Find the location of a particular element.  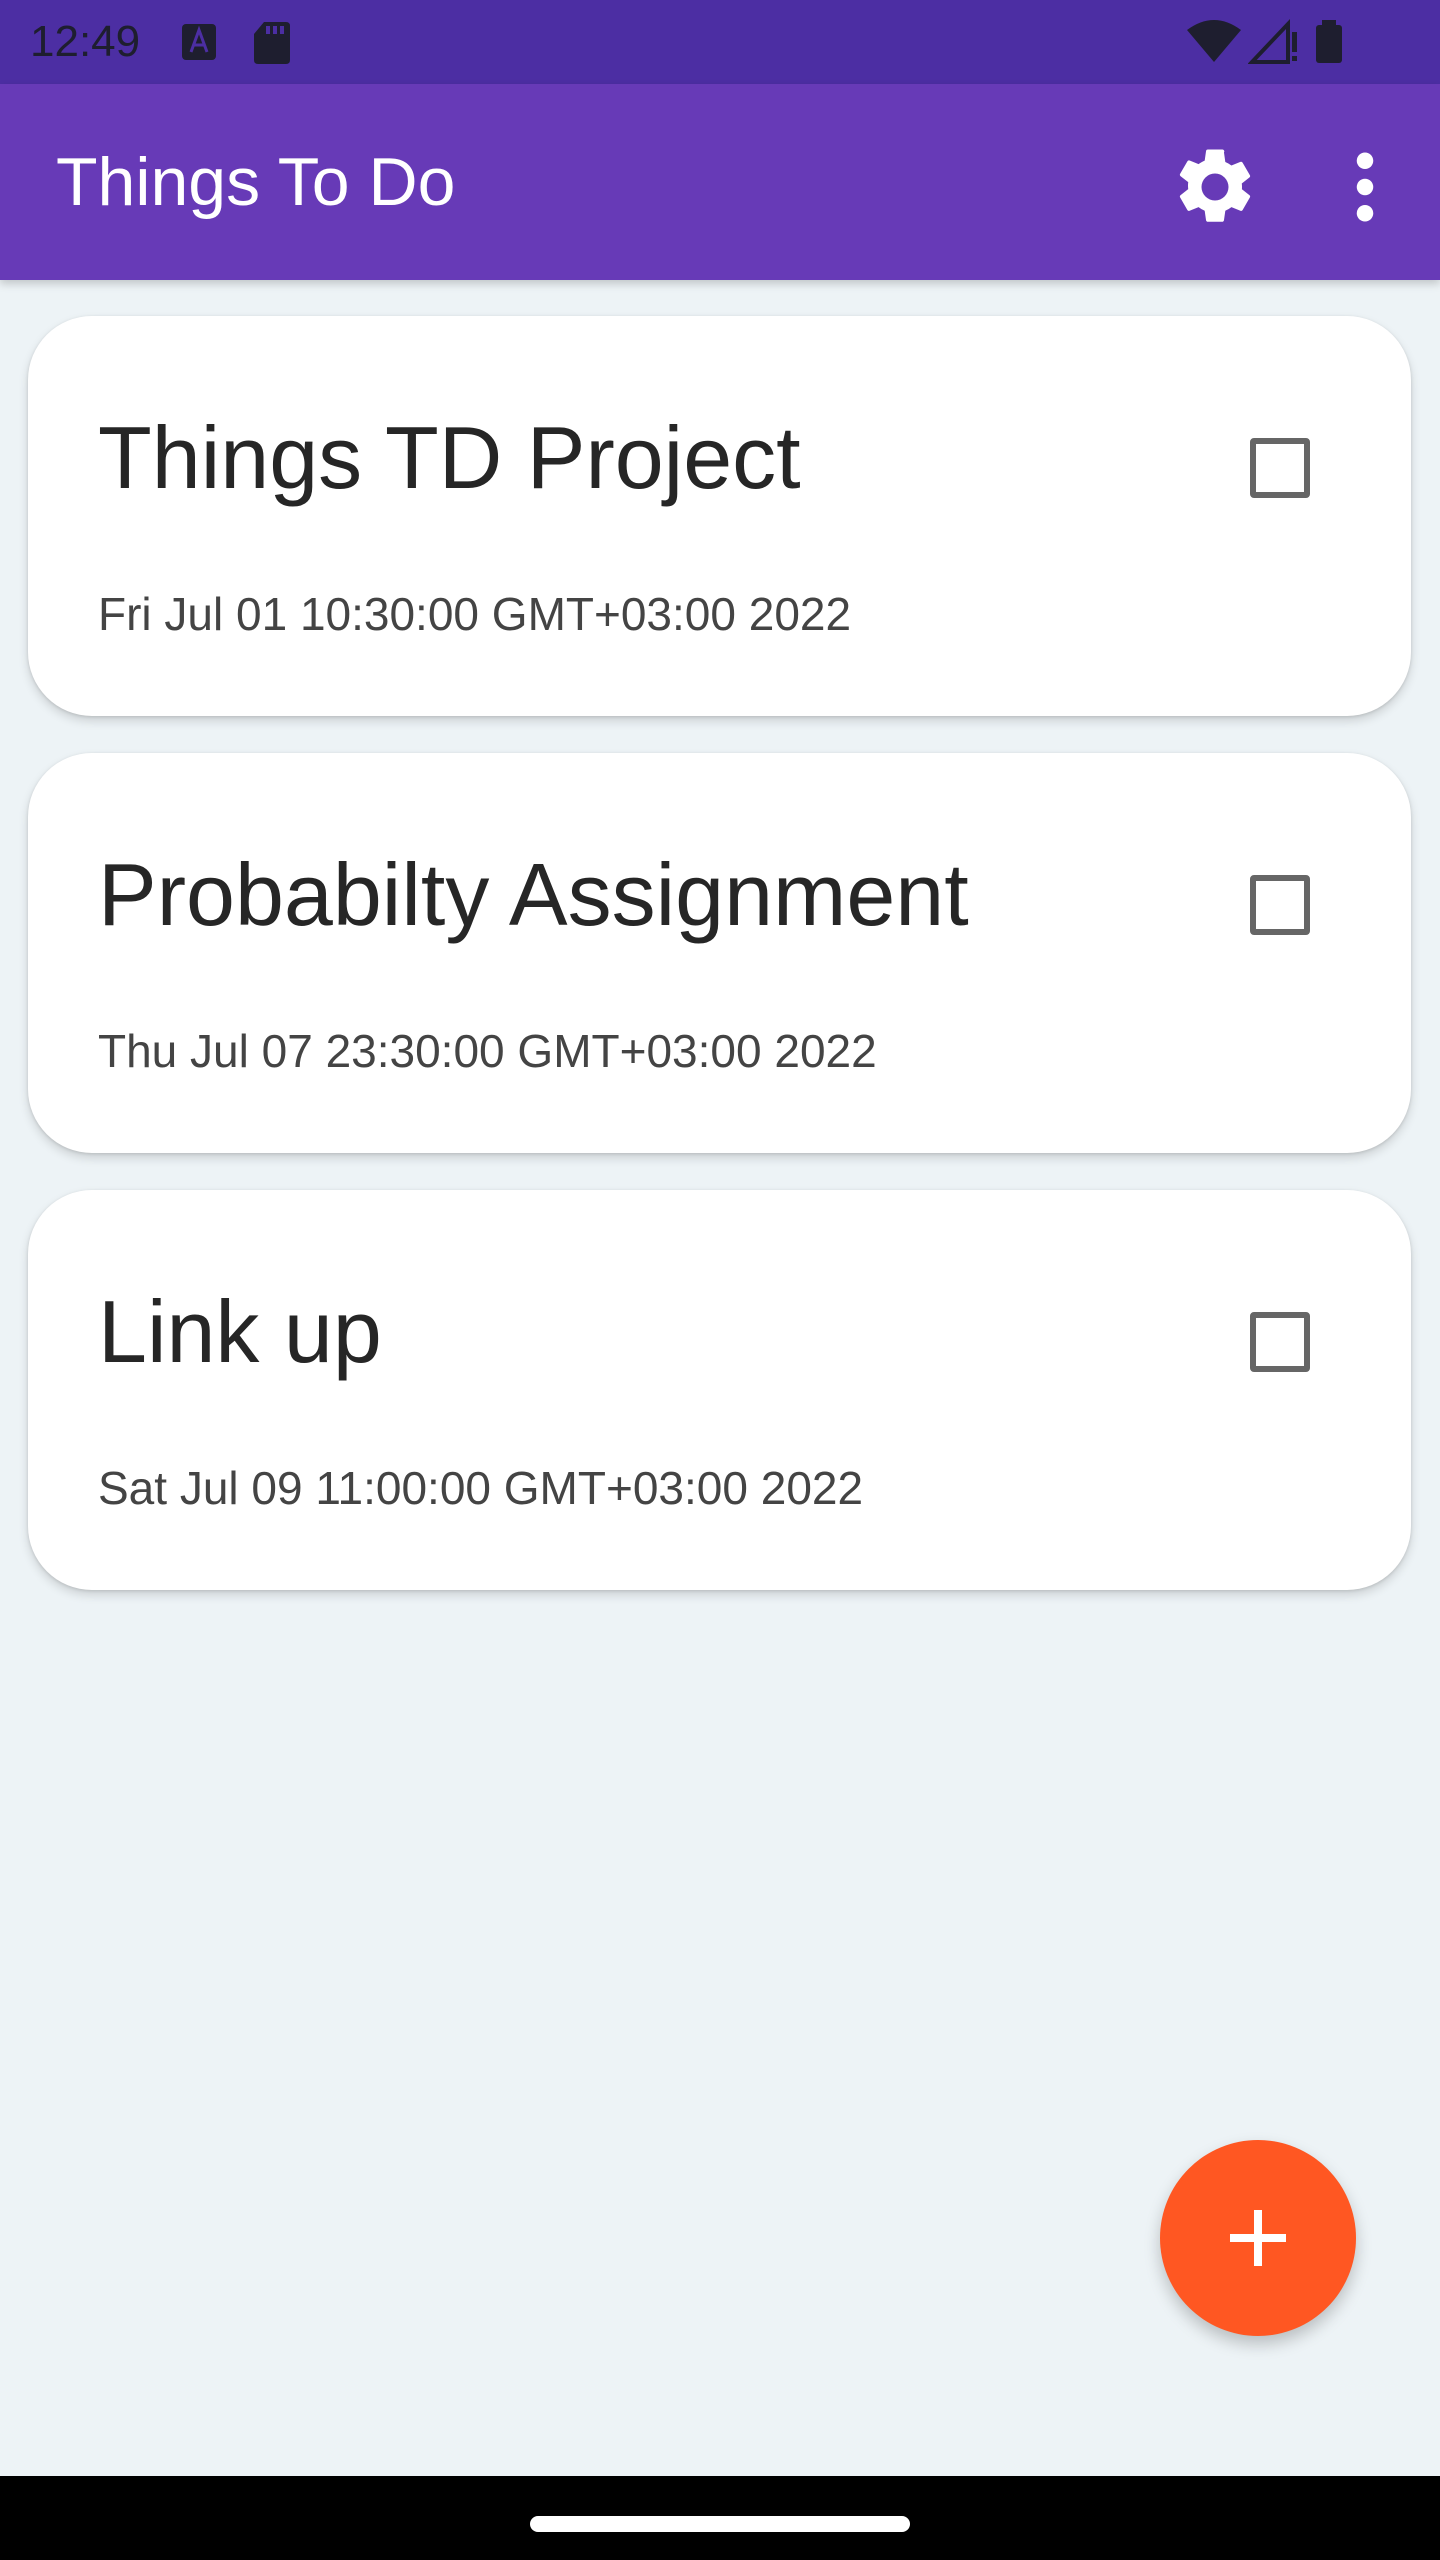

task-title: Probabilty Assignment is located at coordinates (533, 894).